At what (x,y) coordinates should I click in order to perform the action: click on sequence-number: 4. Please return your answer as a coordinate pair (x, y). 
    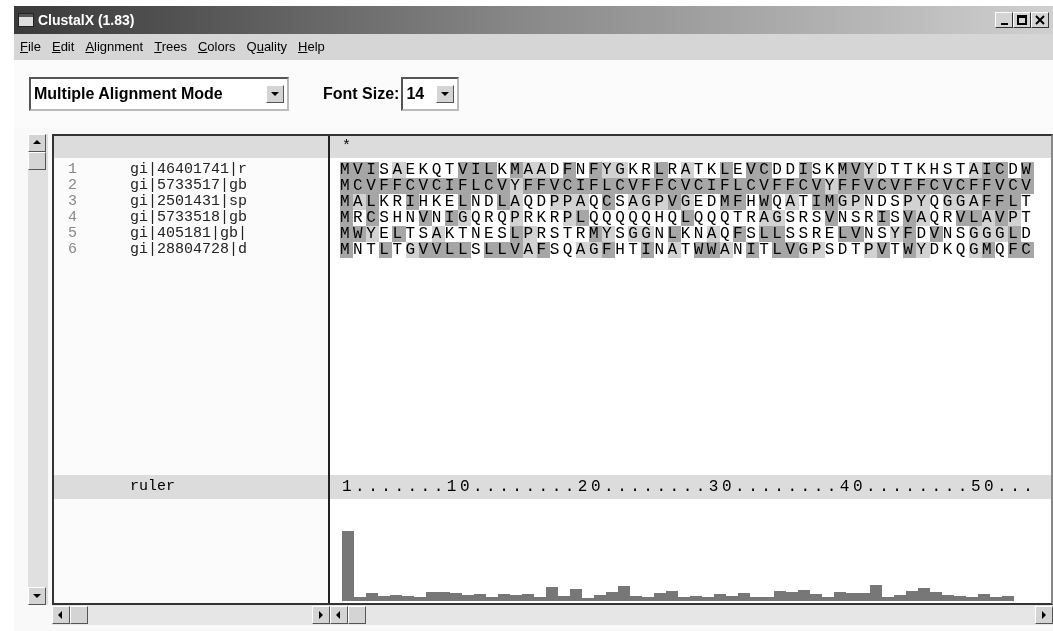
    Looking at the image, I should click on (72, 218).